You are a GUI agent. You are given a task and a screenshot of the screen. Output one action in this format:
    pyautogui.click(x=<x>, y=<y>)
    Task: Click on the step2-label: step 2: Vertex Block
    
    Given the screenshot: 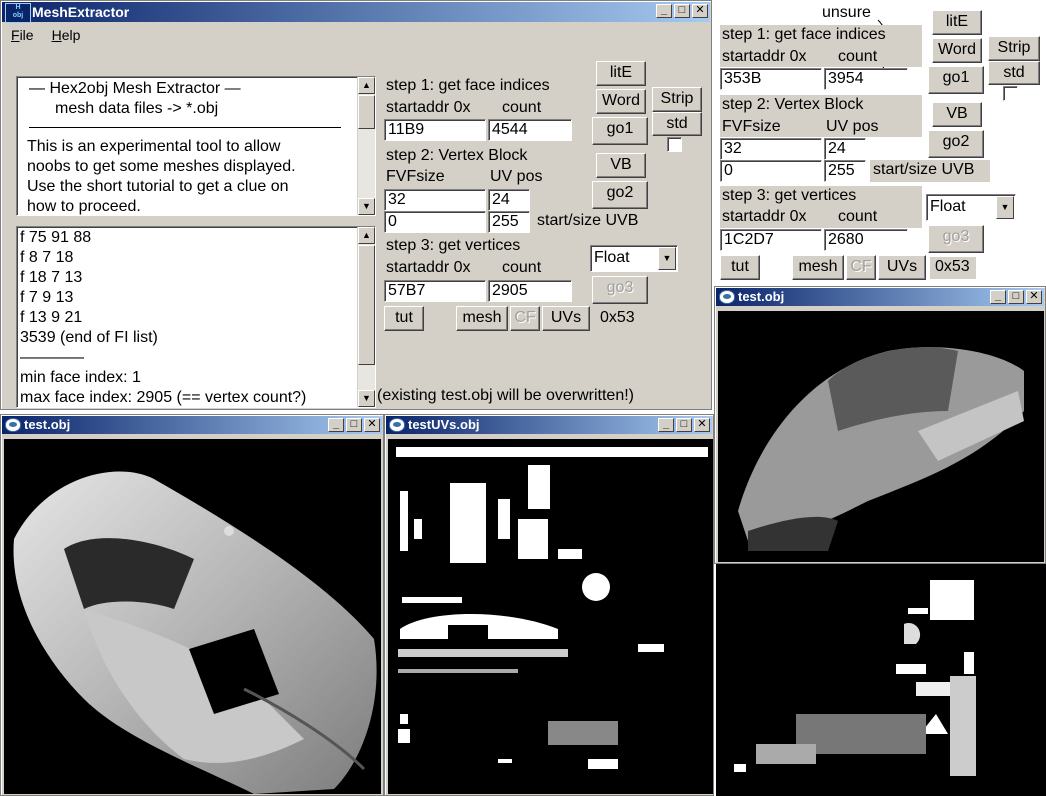 What is the action you would take?
    pyautogui.click(x=793, y=104)
    